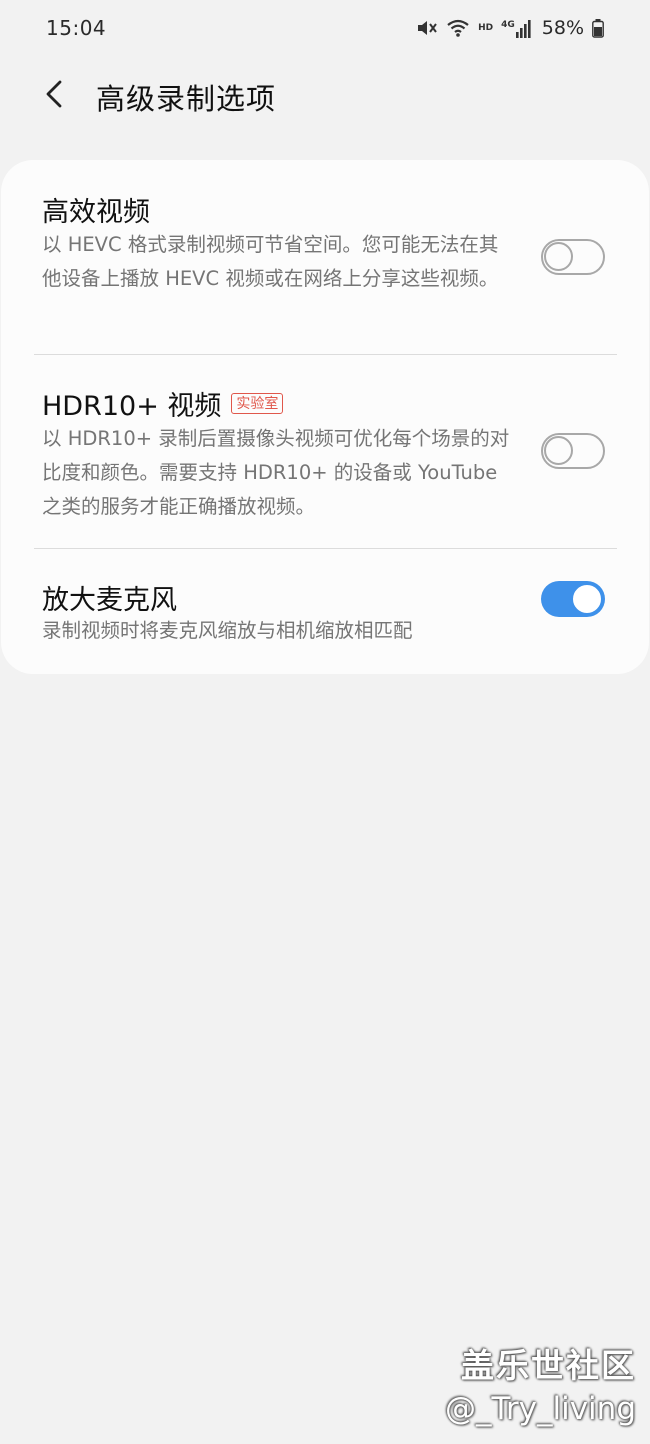  Describe the element at coordinates (548, 1365) in the screenshot. I see `watermark-brand: 盖乐世社区` at that location.